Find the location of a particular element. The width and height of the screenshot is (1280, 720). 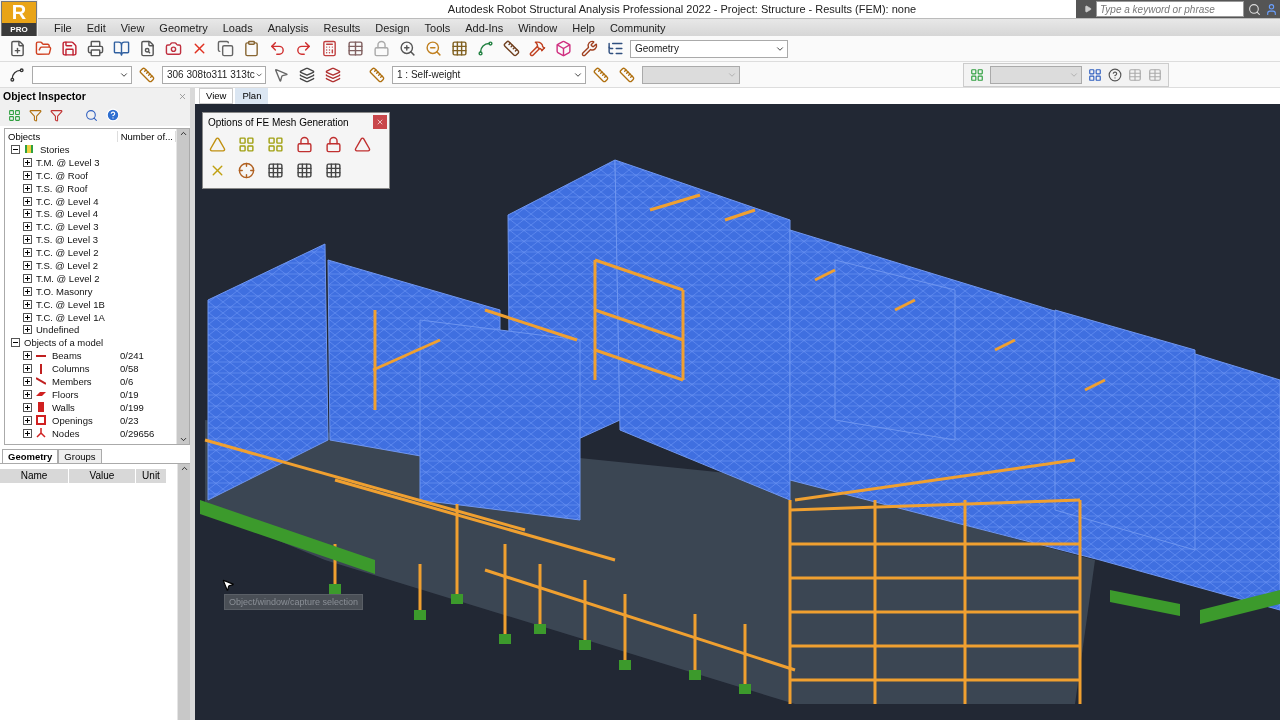

menu-item: Geometry is located at coordinates (183, 27).